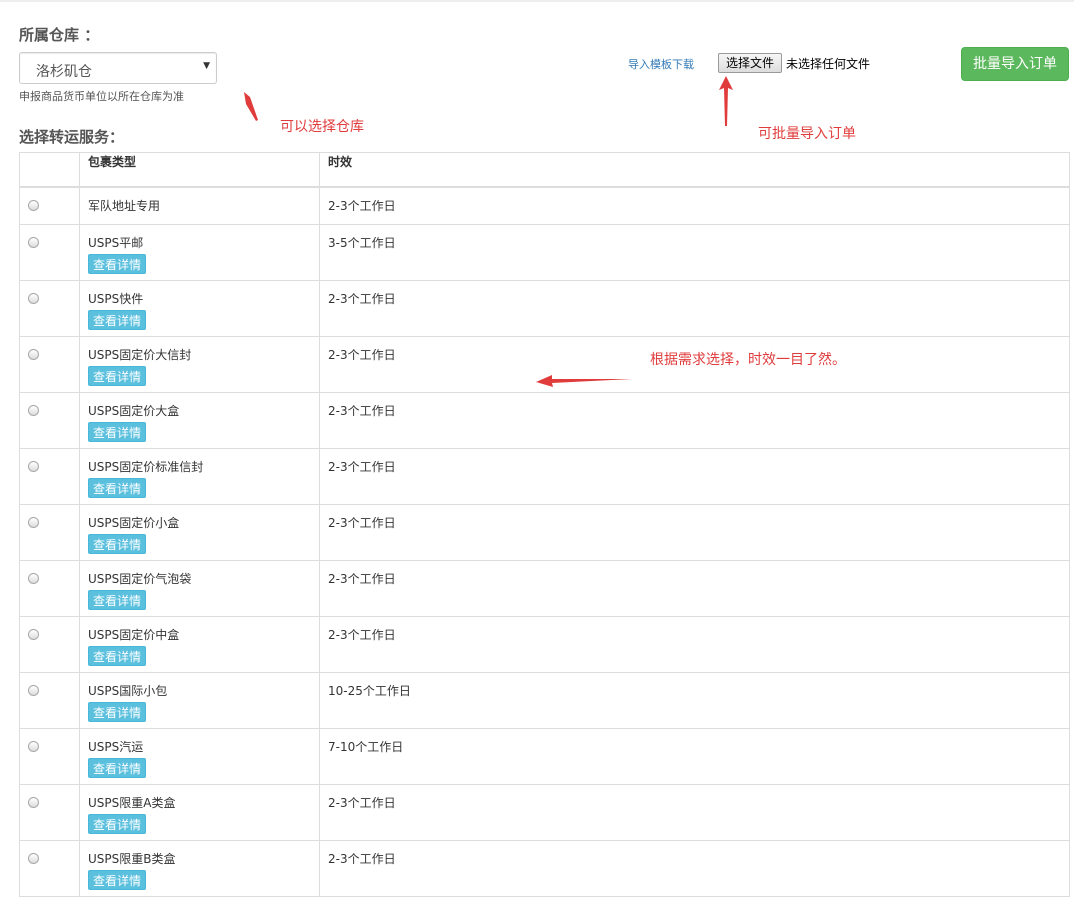  What do you see at coordinates (584, 381) in the screenshot?
I see `arrow-left-icon` at bounding box center [584, 381].